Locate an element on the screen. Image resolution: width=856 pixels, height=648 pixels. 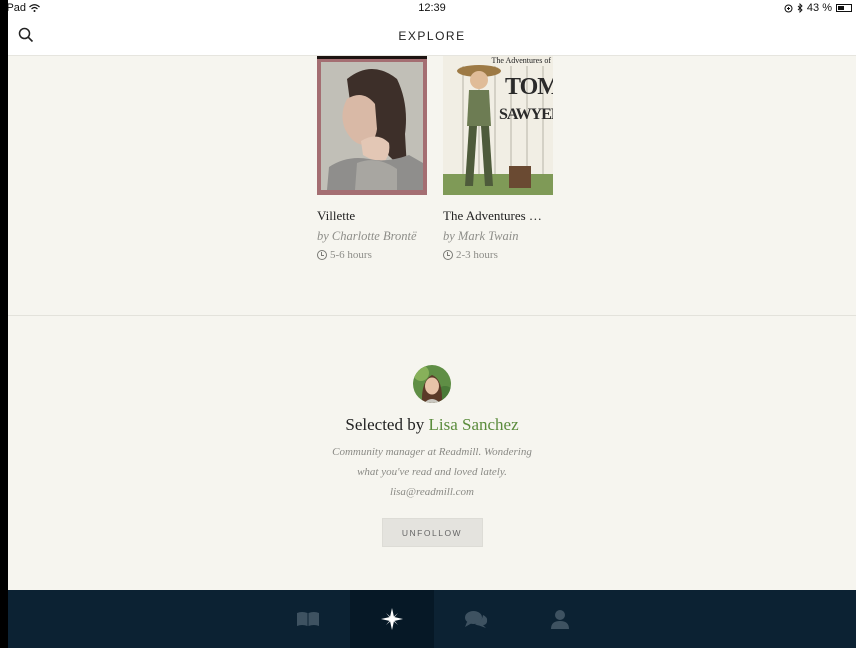
cover-title-tom: TOM is located at coordinates (529, 87).